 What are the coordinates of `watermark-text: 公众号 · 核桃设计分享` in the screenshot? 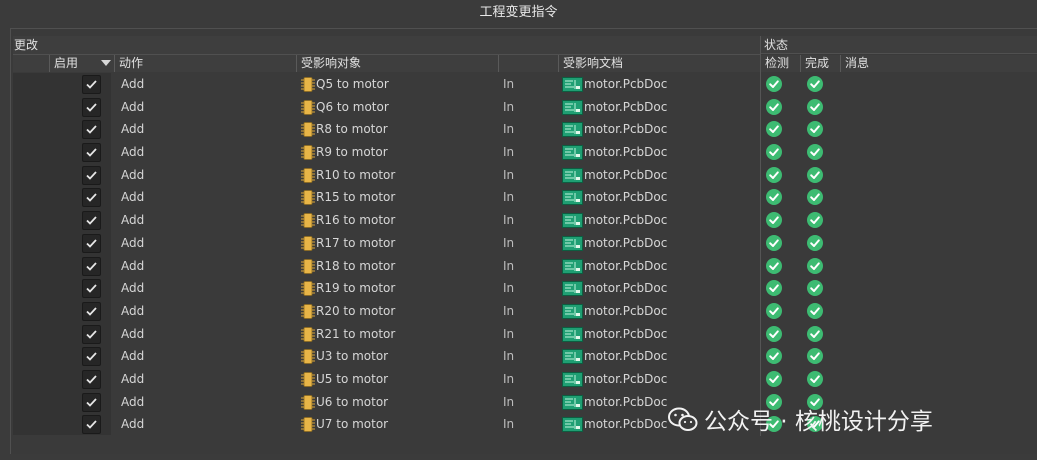 It's located at (818, 422).